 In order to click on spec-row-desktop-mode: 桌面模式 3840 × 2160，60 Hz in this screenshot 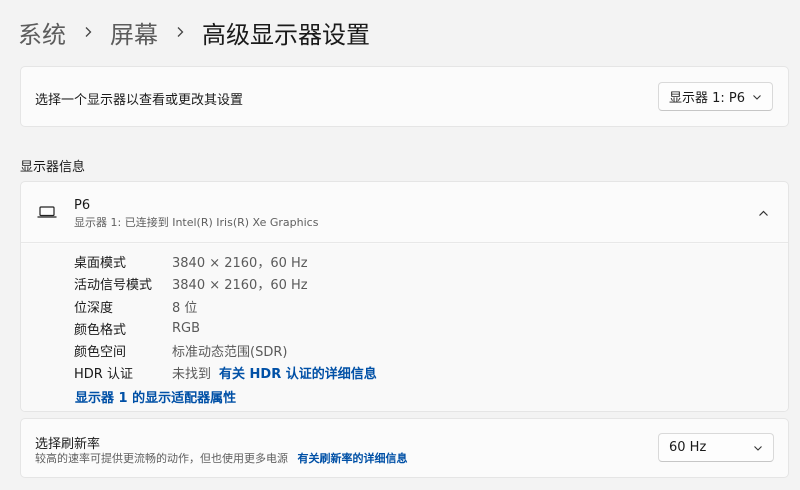, I will do `click(191, 261)`.